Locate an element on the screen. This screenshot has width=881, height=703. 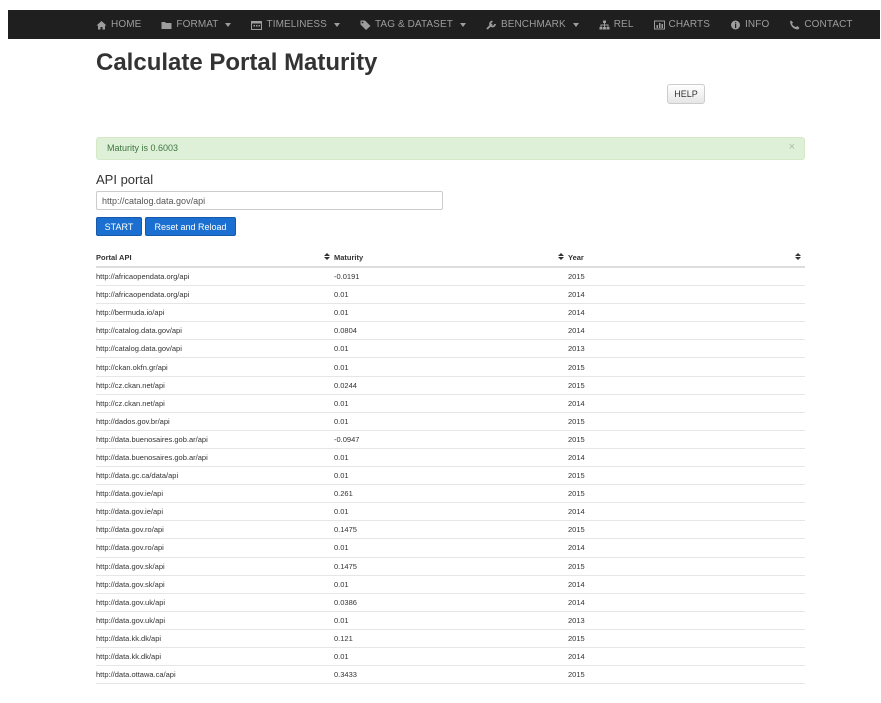
nav-item-label: FORMAT is located at coordinates (197, 24).